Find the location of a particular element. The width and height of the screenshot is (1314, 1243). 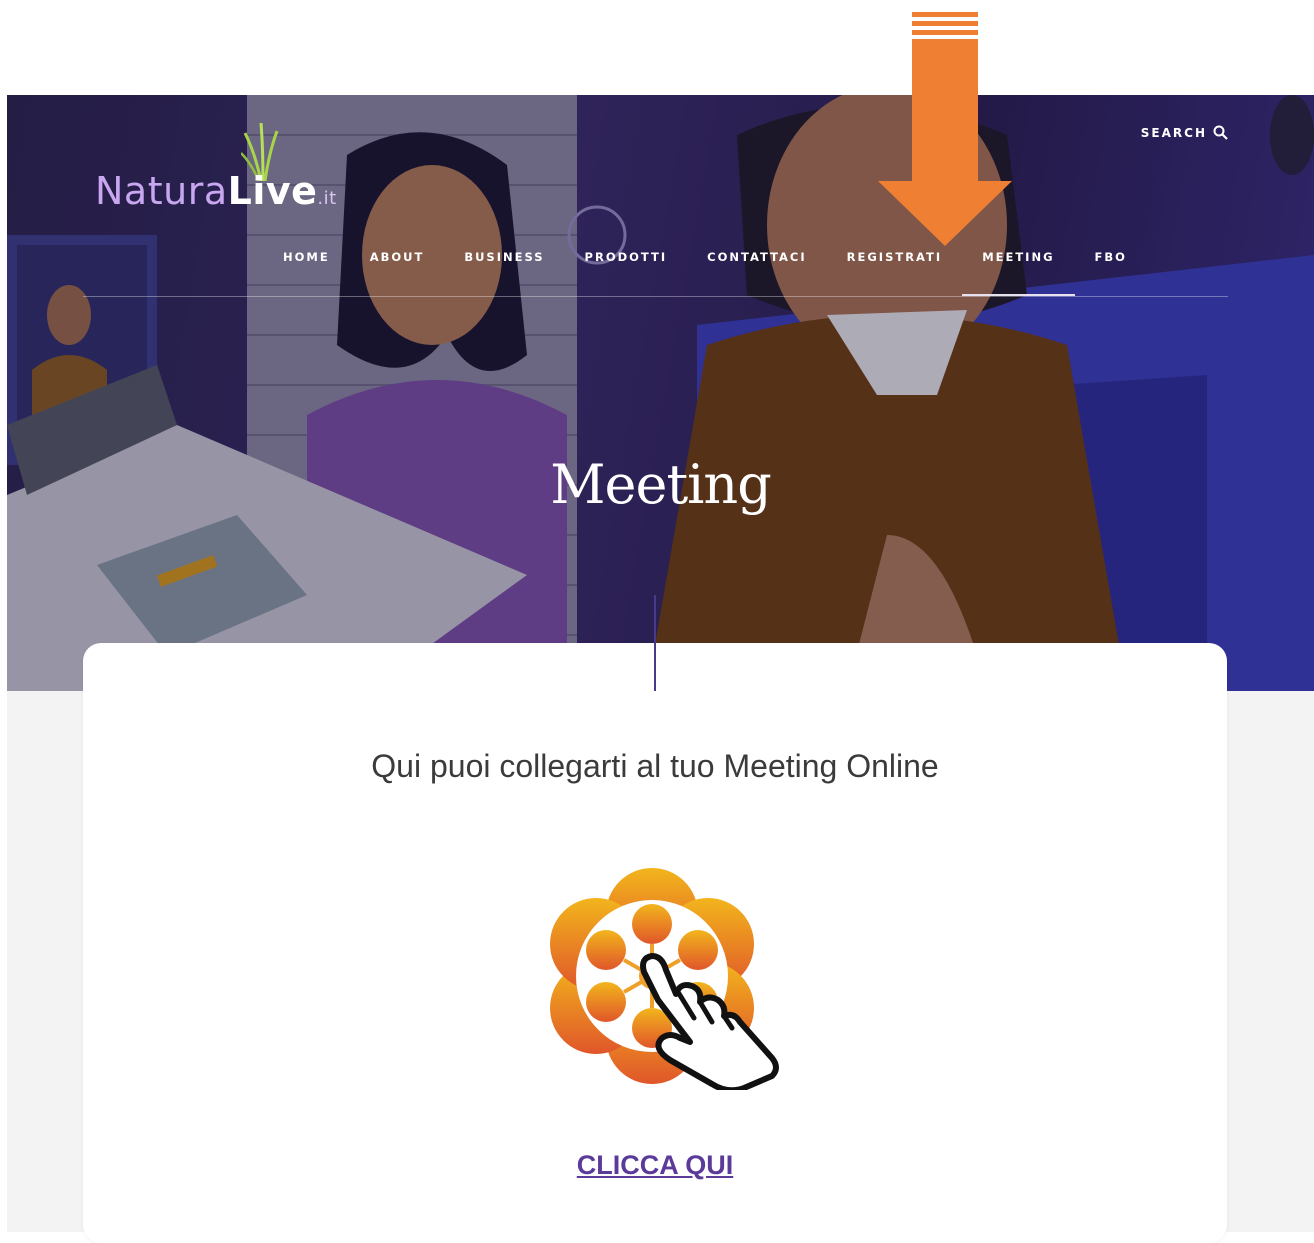

search-icon is located at coordinates (1220, 132).